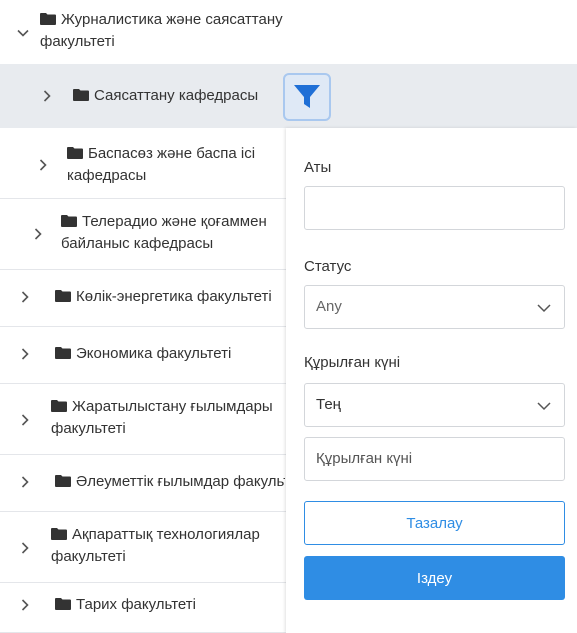  I want to click on tree-item-label: Тарих факультеті, so click(170, 605).